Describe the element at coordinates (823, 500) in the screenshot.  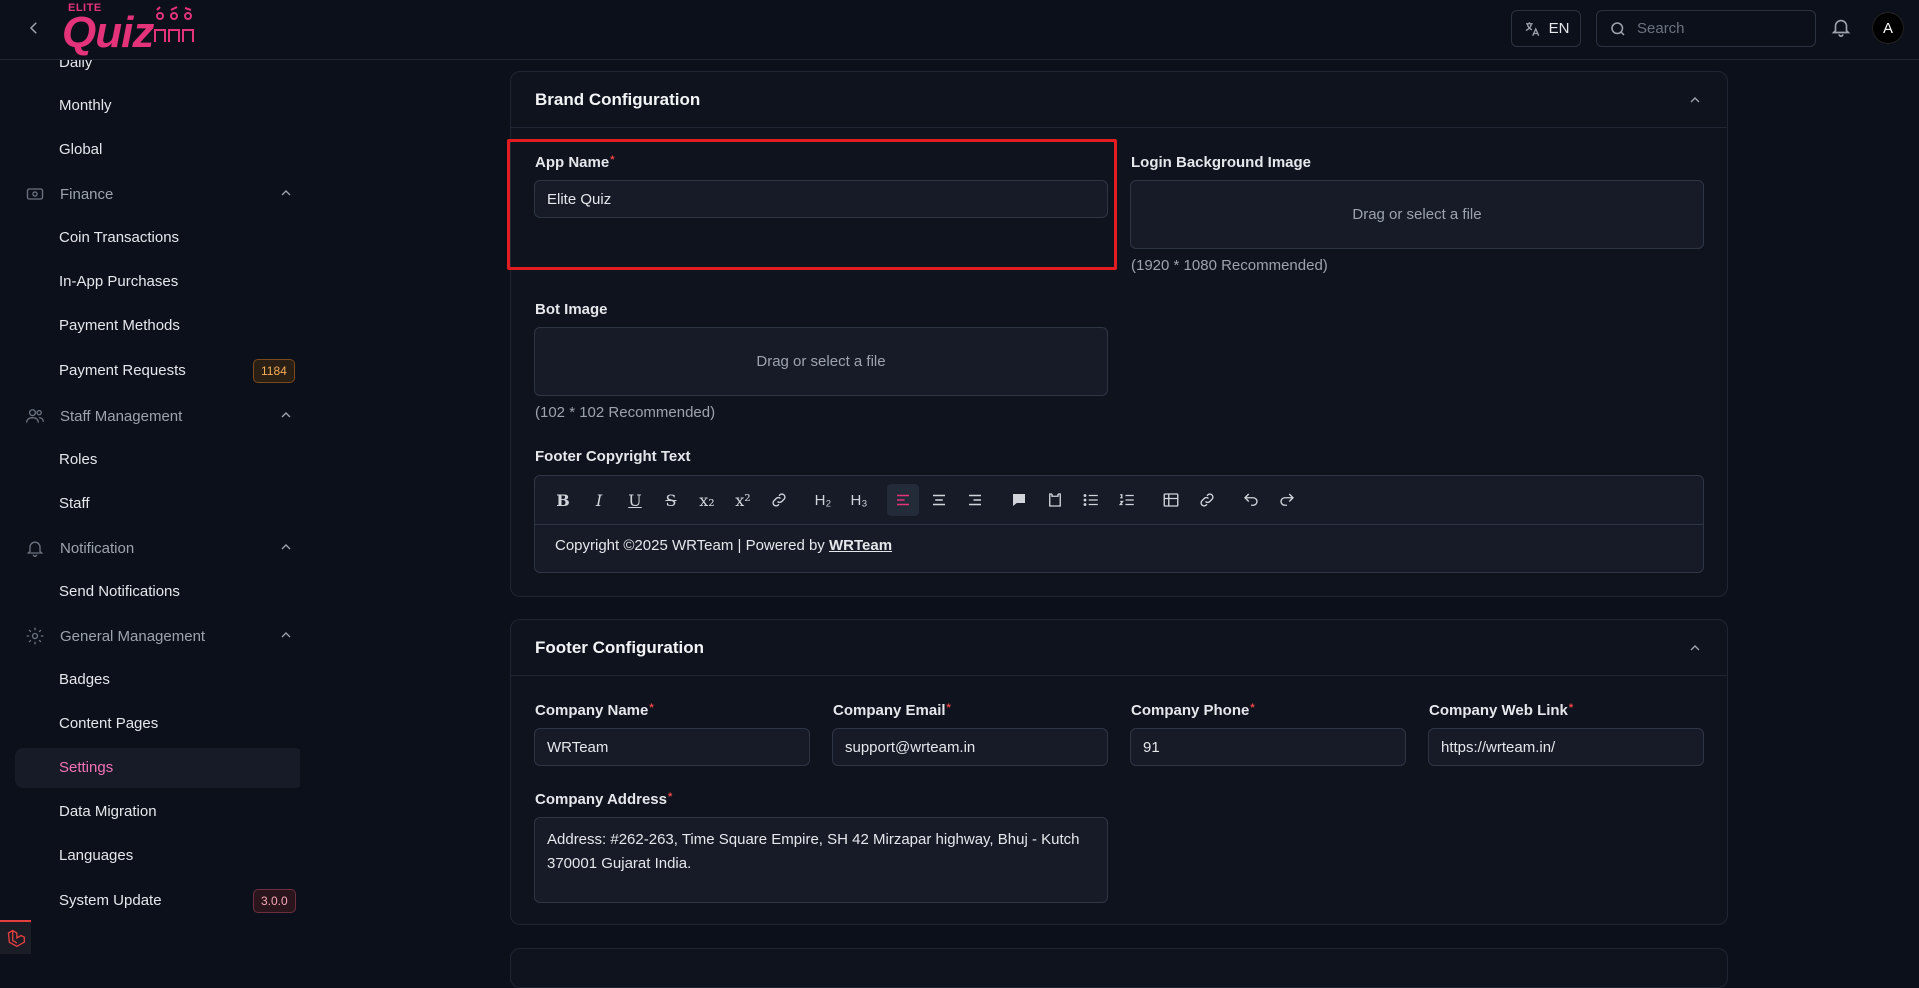
I see `heading2-button: H₂` at that location.